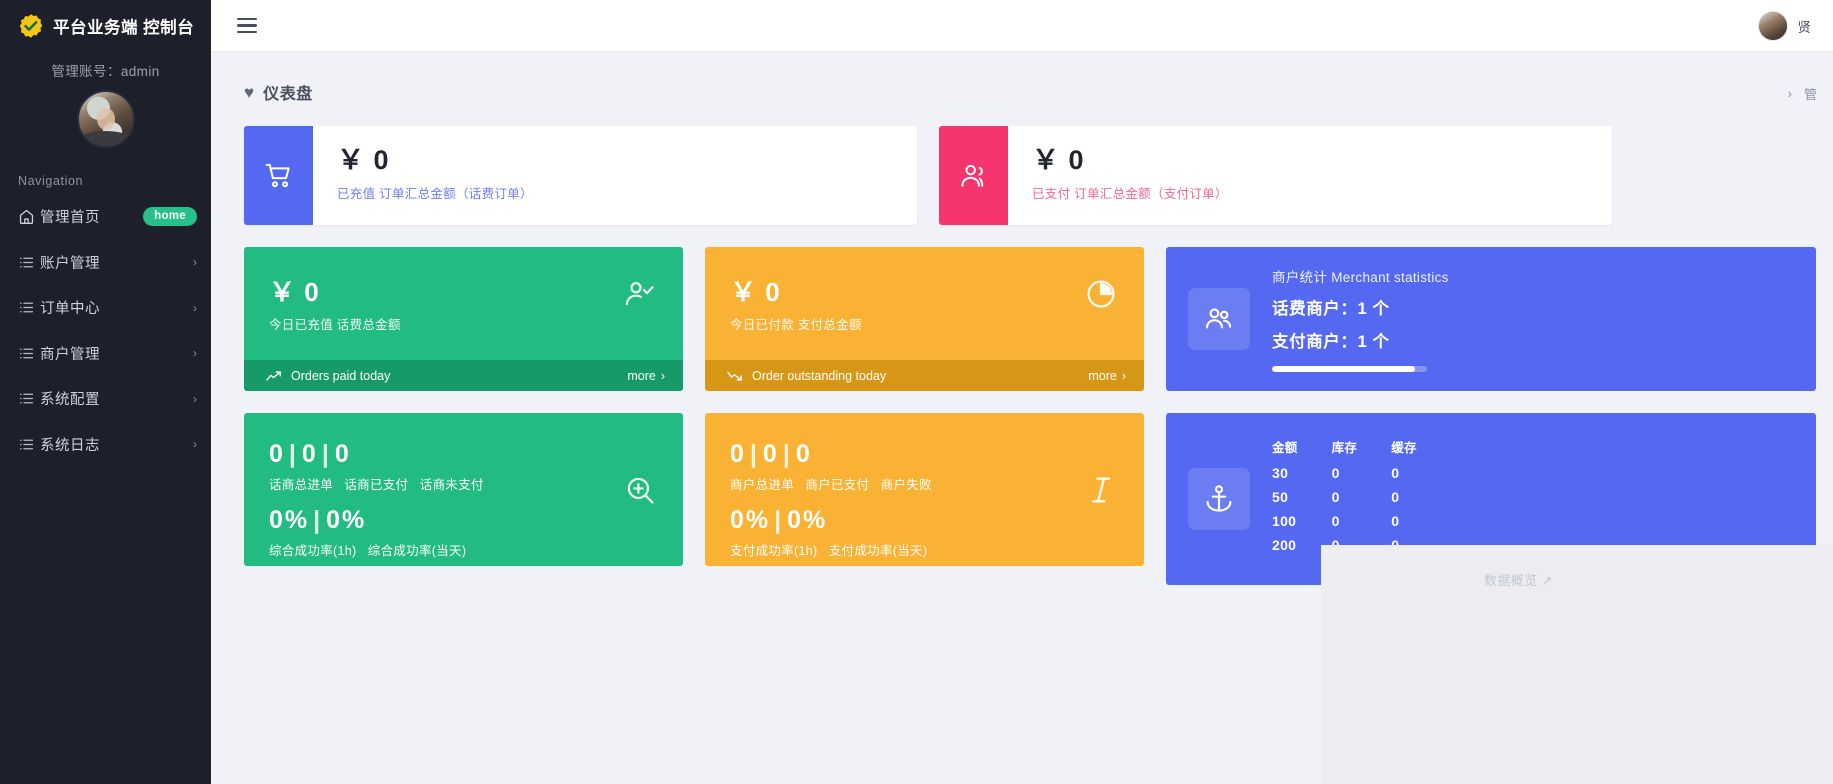 The height and width of the screenshot is (784, 1833). Describe the element at coordinates (70, 309) in the screenshot. I see `sidebar-item-label: 订单中心` at that location.